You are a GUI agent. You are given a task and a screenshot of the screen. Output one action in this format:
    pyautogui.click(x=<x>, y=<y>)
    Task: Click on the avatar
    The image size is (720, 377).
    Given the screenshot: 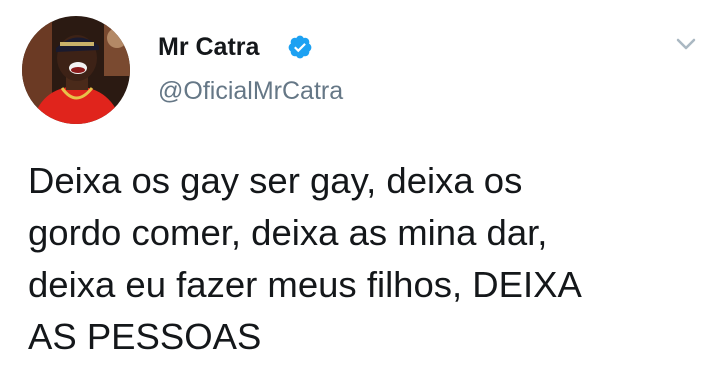 What is the action you would take?
    pyautogui.click(x=76, y=70)
    